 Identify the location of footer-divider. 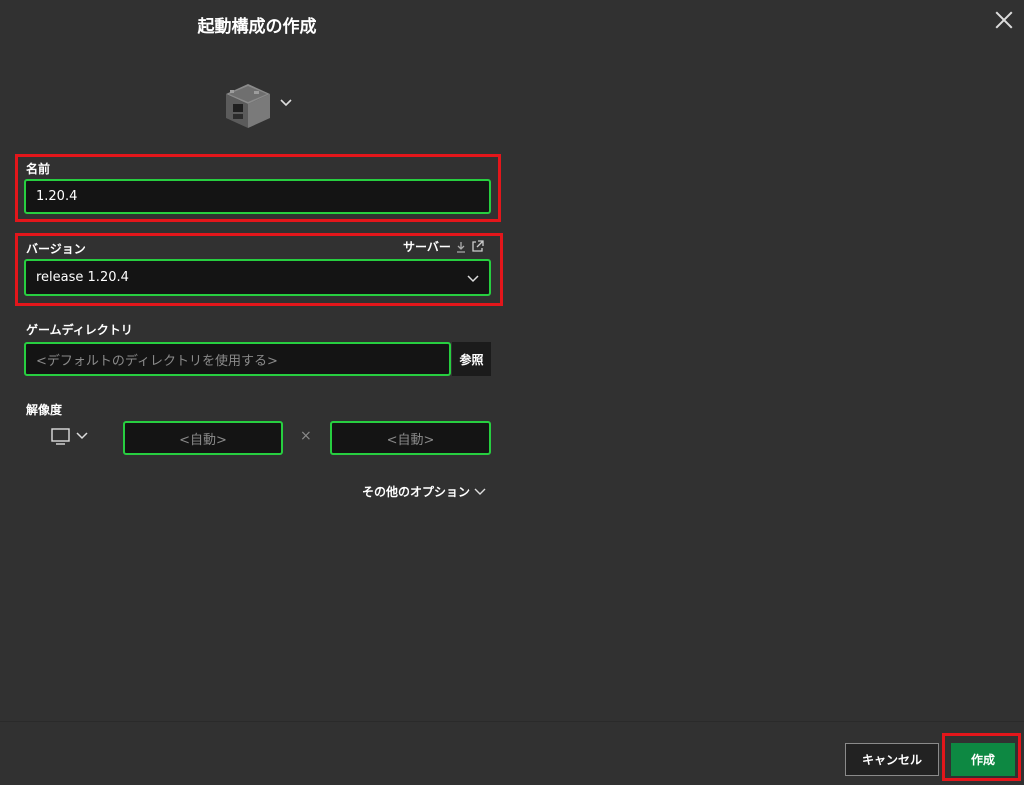
(512, 721).